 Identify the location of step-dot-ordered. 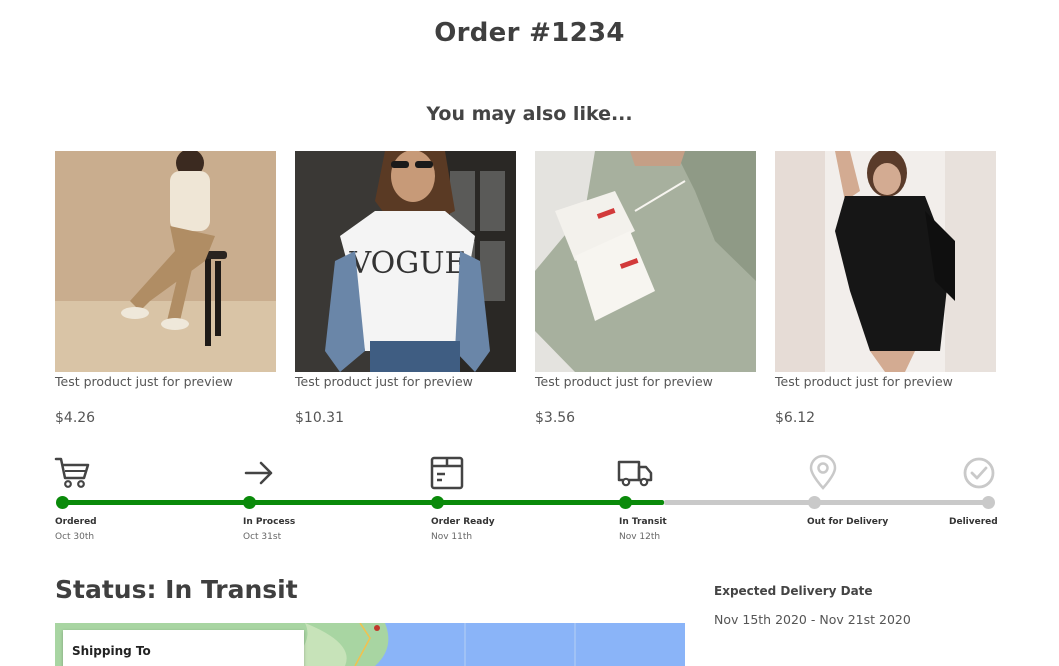
(62, 502).